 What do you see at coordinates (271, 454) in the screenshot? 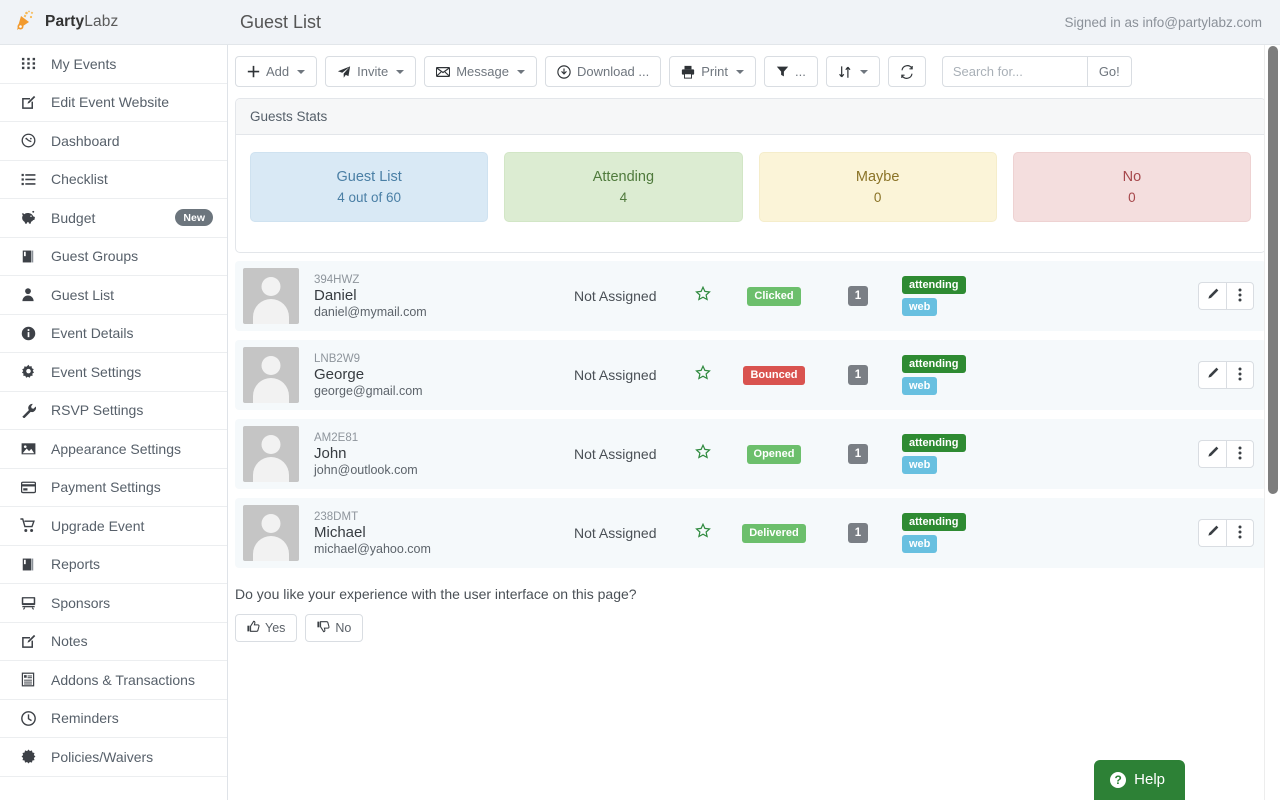
I see `avatar` at bounding box center [271, 454].